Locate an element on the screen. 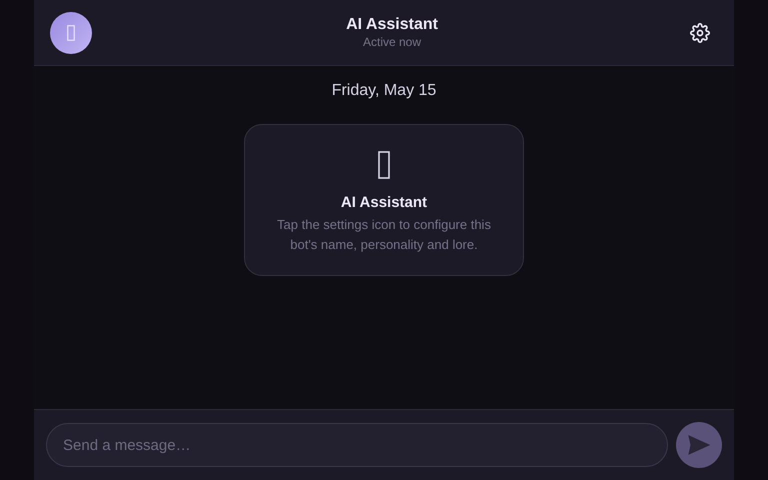 The width and height of the screenshot is (768, 480). bot-name: AI Assistant is located at coordinates (392, 25).